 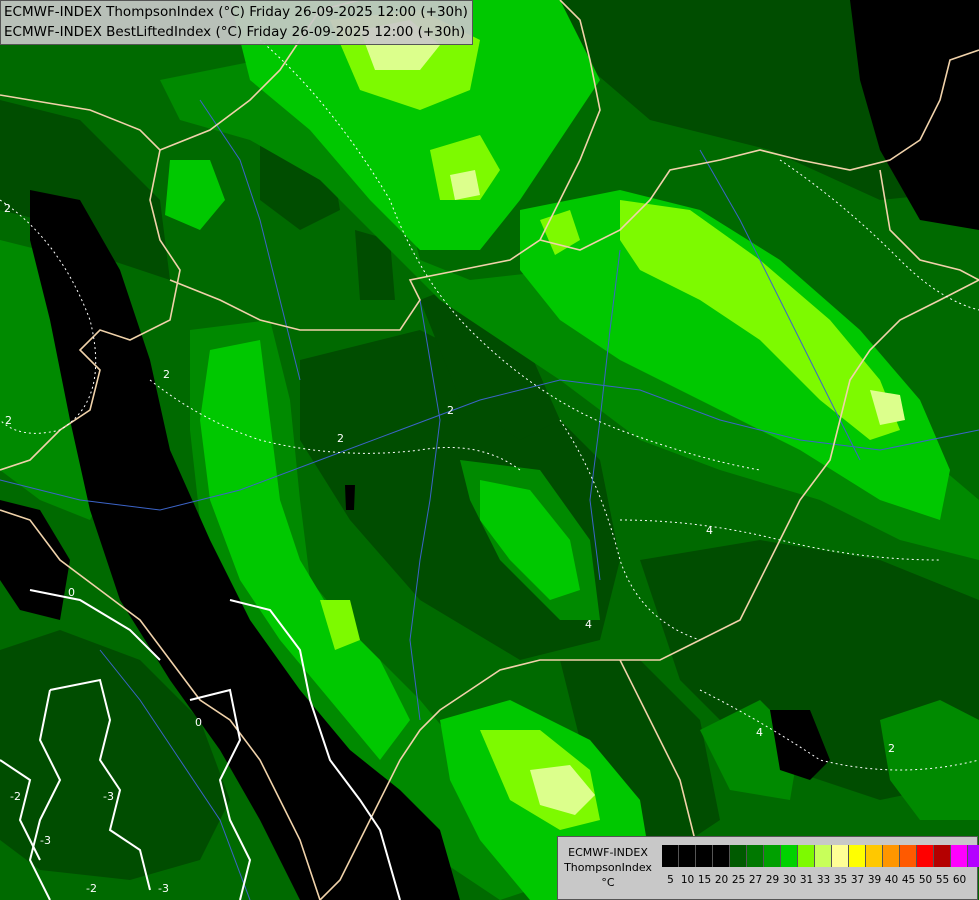 I want to click on legend-tick-label: 37, so click(x=857, y=880).